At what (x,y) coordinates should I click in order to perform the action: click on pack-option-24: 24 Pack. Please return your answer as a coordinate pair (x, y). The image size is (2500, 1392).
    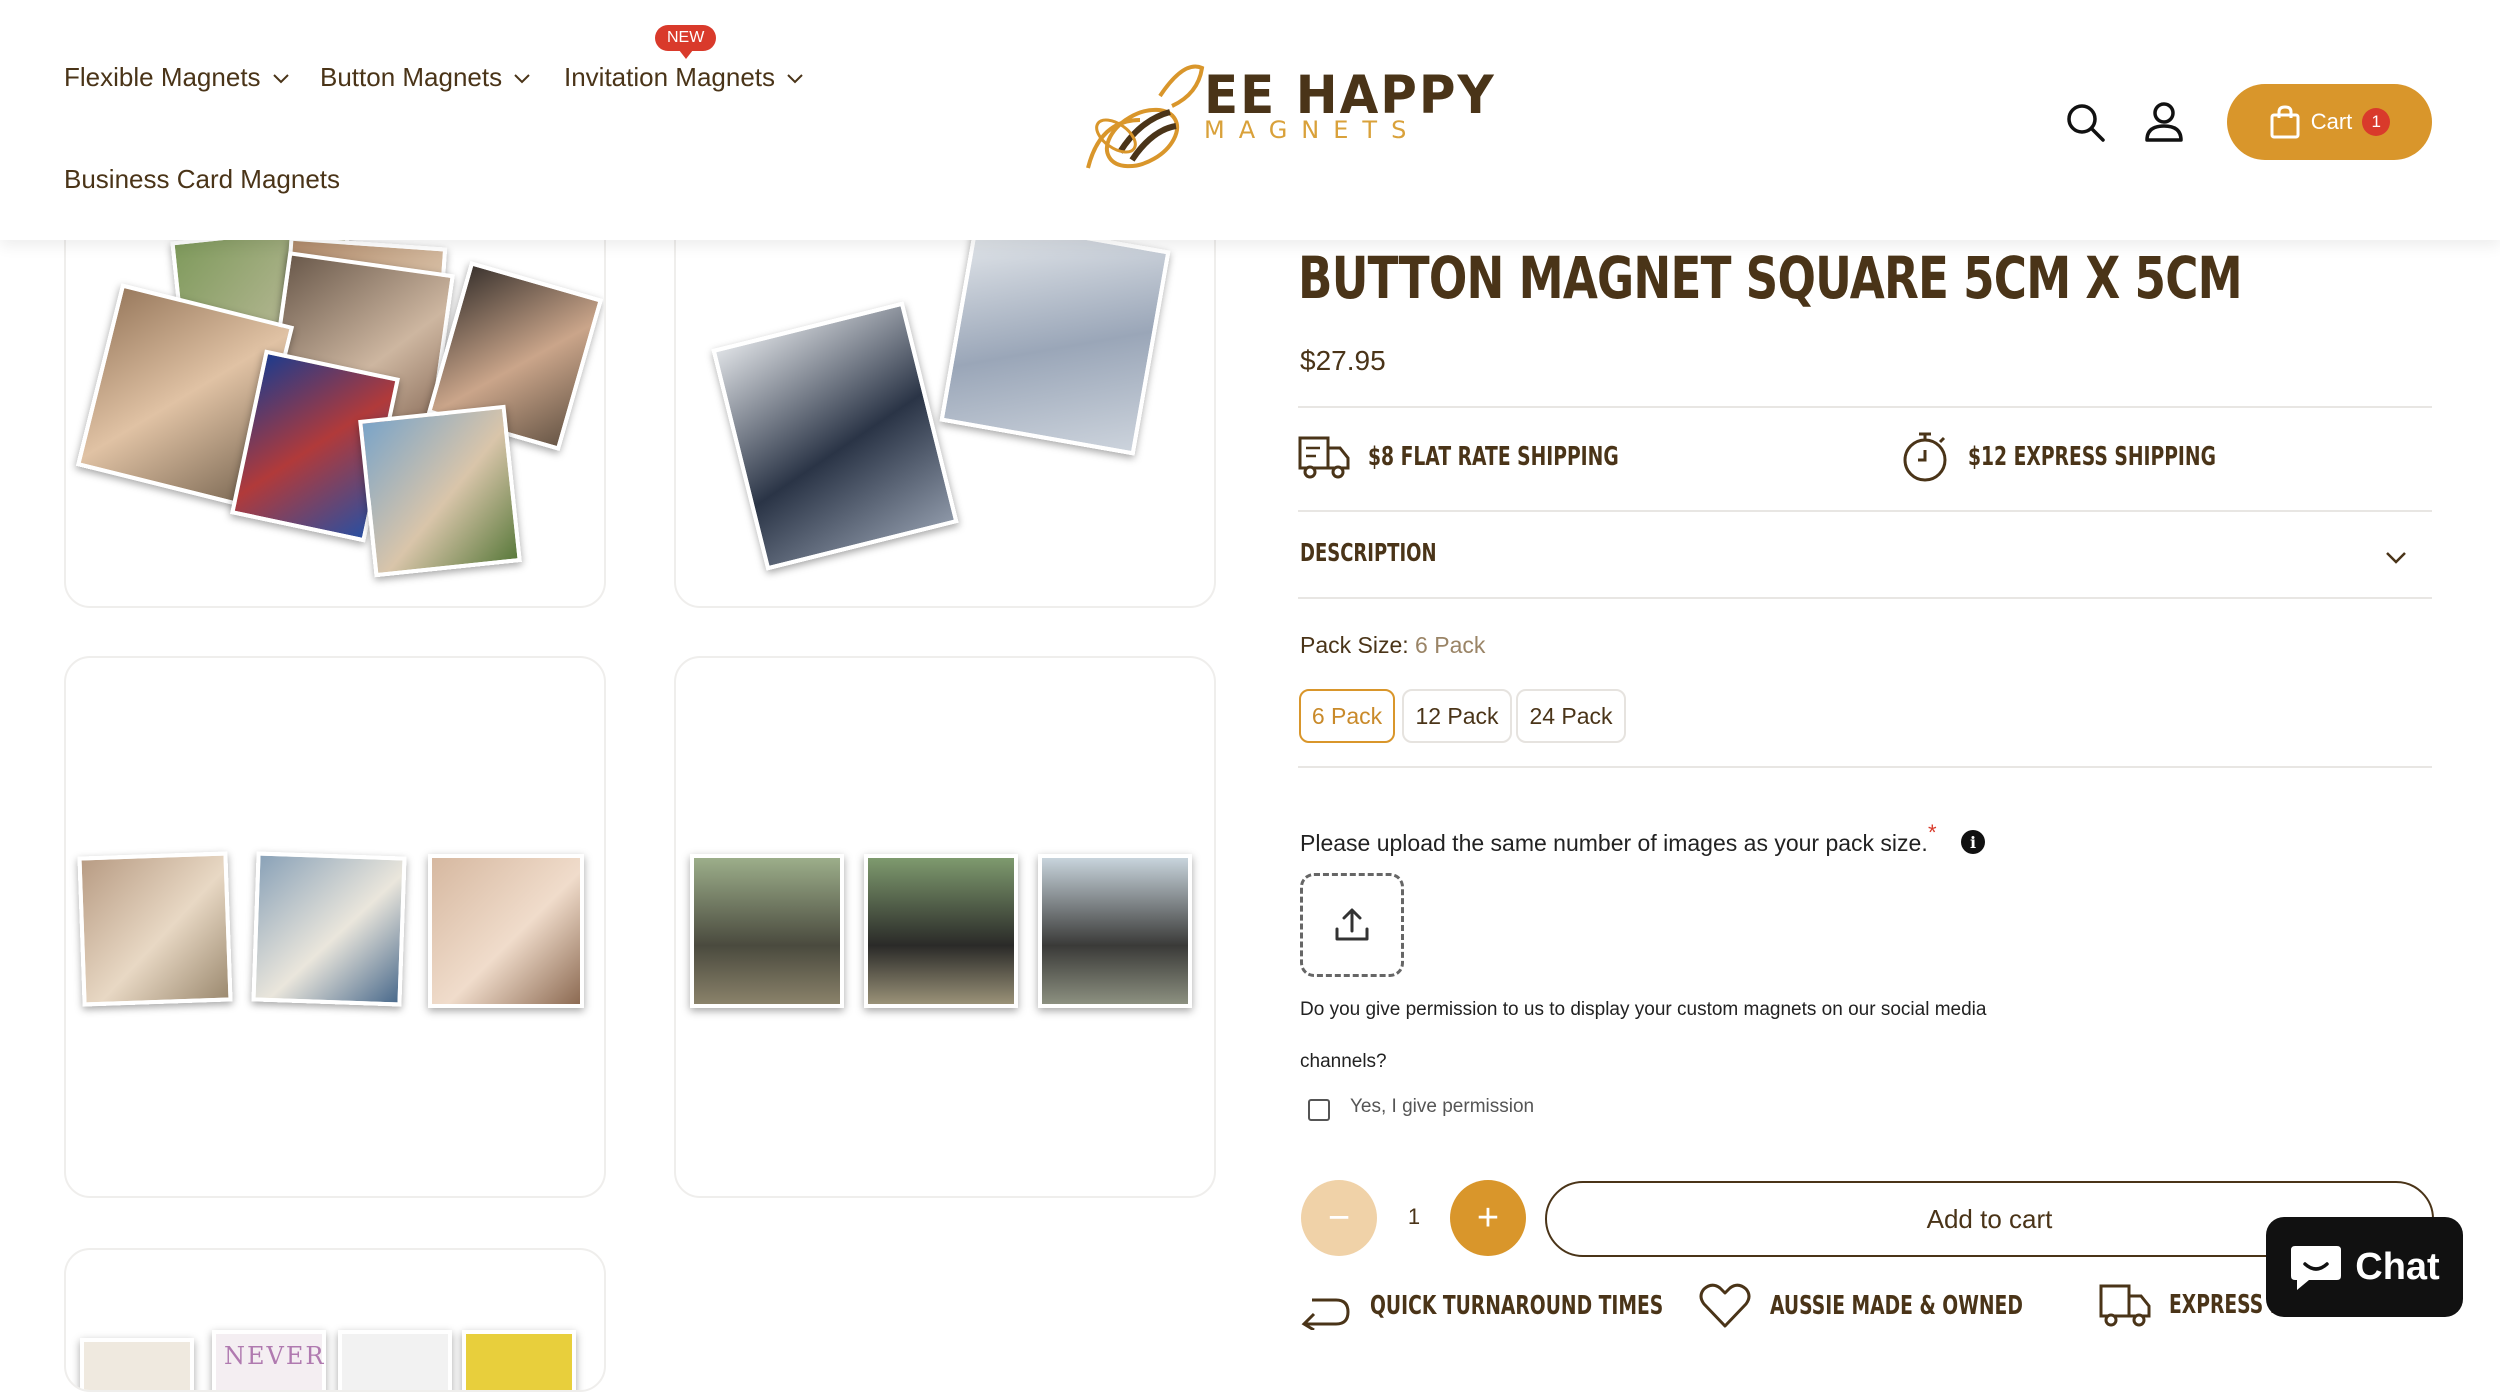
    Looking at the image, I should click on (1571, 716).